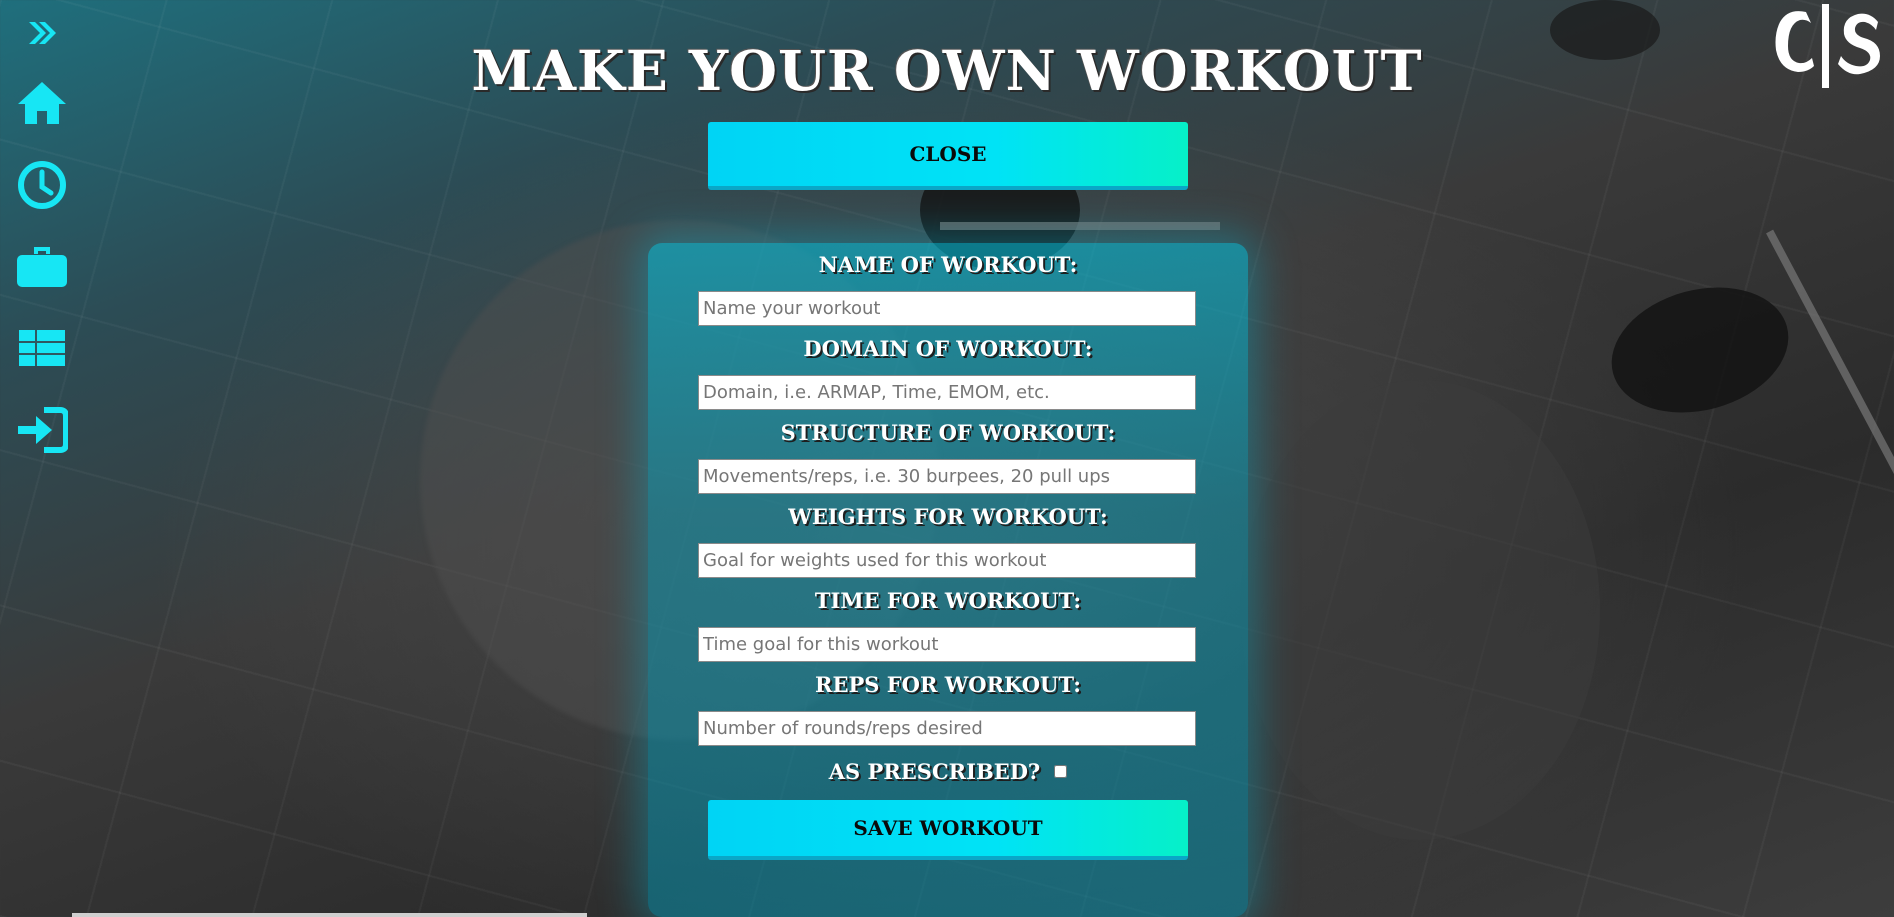  I want to click on sidebar-nav, so click(42, 458).